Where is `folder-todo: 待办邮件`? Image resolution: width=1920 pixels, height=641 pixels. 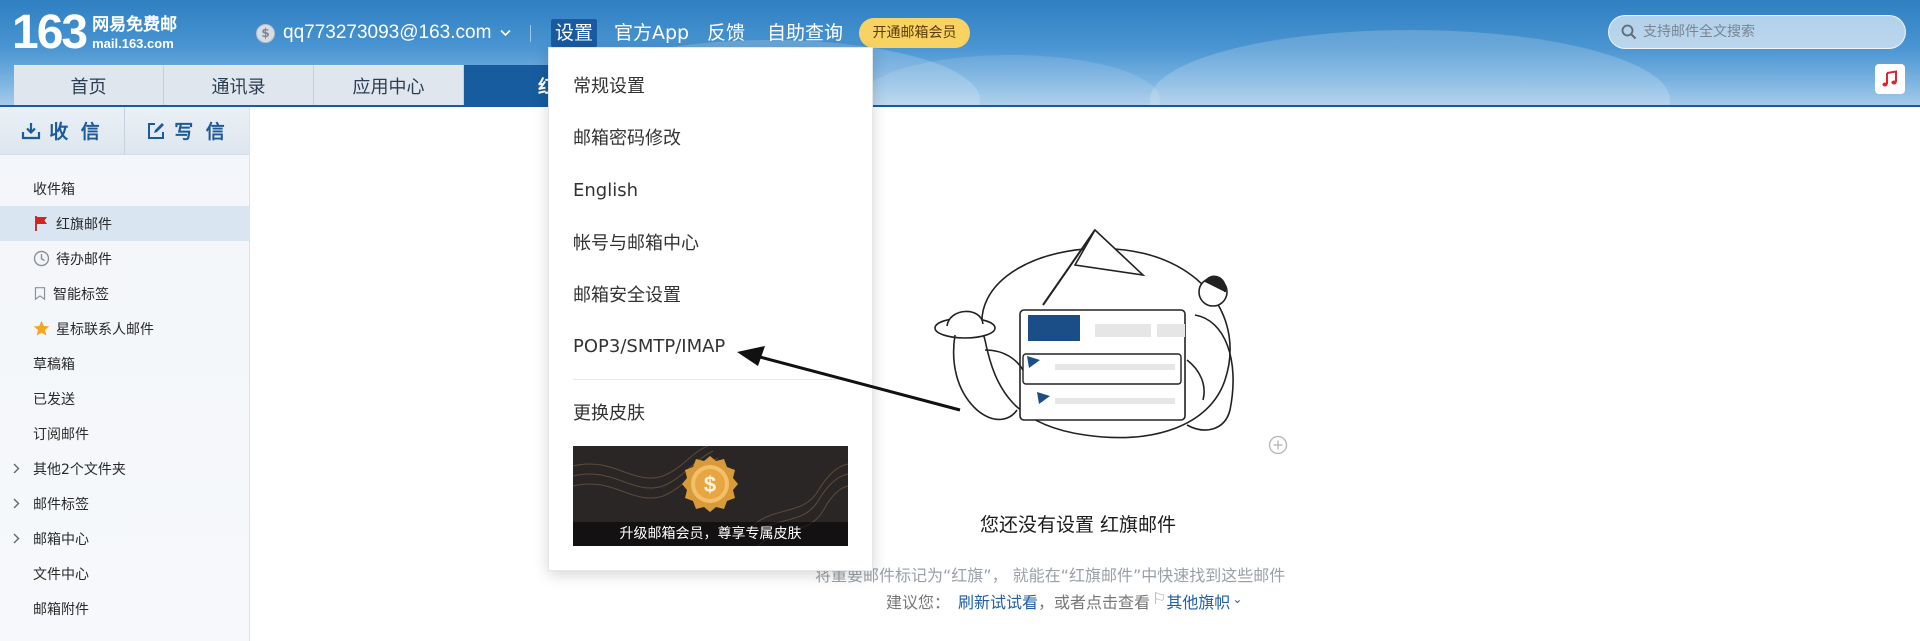
folder-todo: 待办邮件 is located at coordinates (124, 258).